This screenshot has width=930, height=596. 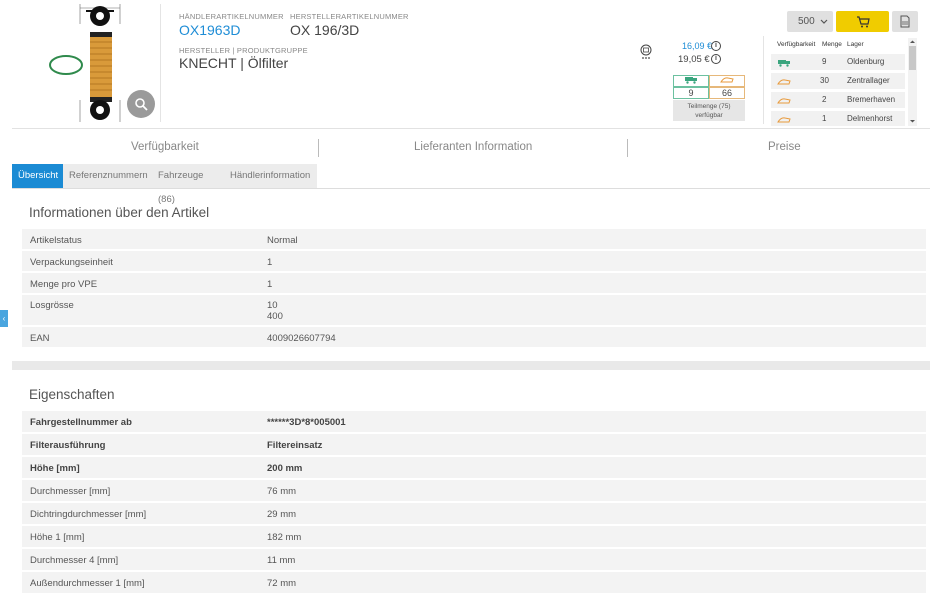 What do you see at coordinates (88, 514) in the screenshot?
I see `row-key: Dichtringdurchmesser [mm]` at bounding box center [88, 514].